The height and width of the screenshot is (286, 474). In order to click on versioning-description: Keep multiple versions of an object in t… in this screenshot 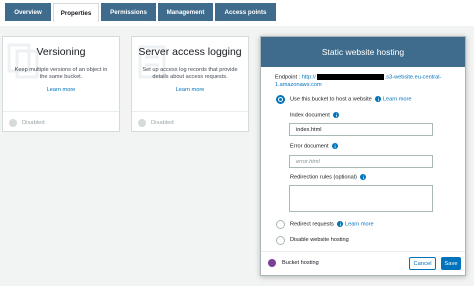, I will do `click(61, 73)`.